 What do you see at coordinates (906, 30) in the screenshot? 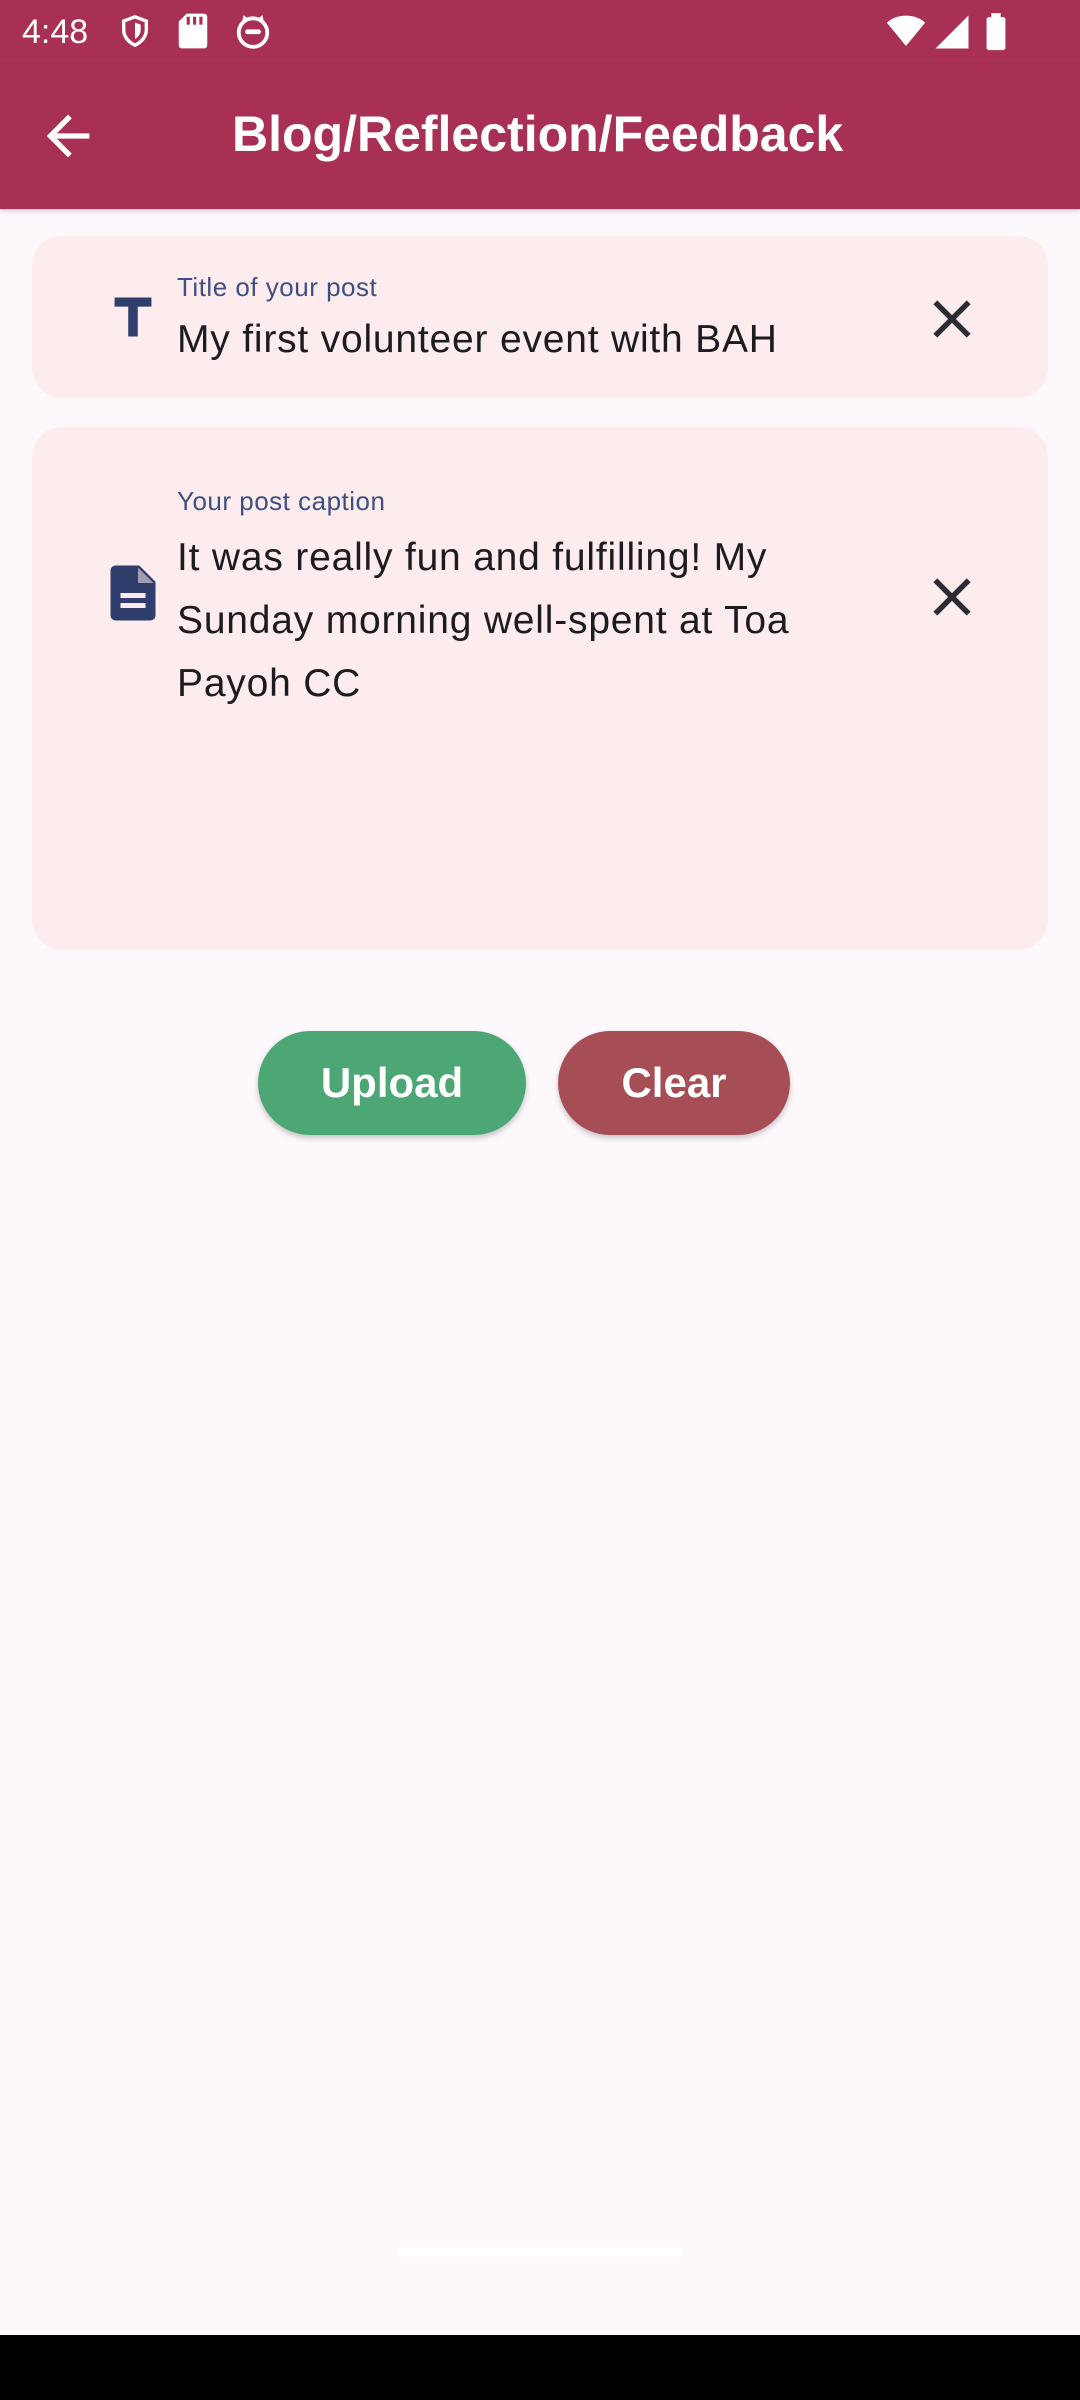
I see `wifi-icon` at bounding box center [906, 30].